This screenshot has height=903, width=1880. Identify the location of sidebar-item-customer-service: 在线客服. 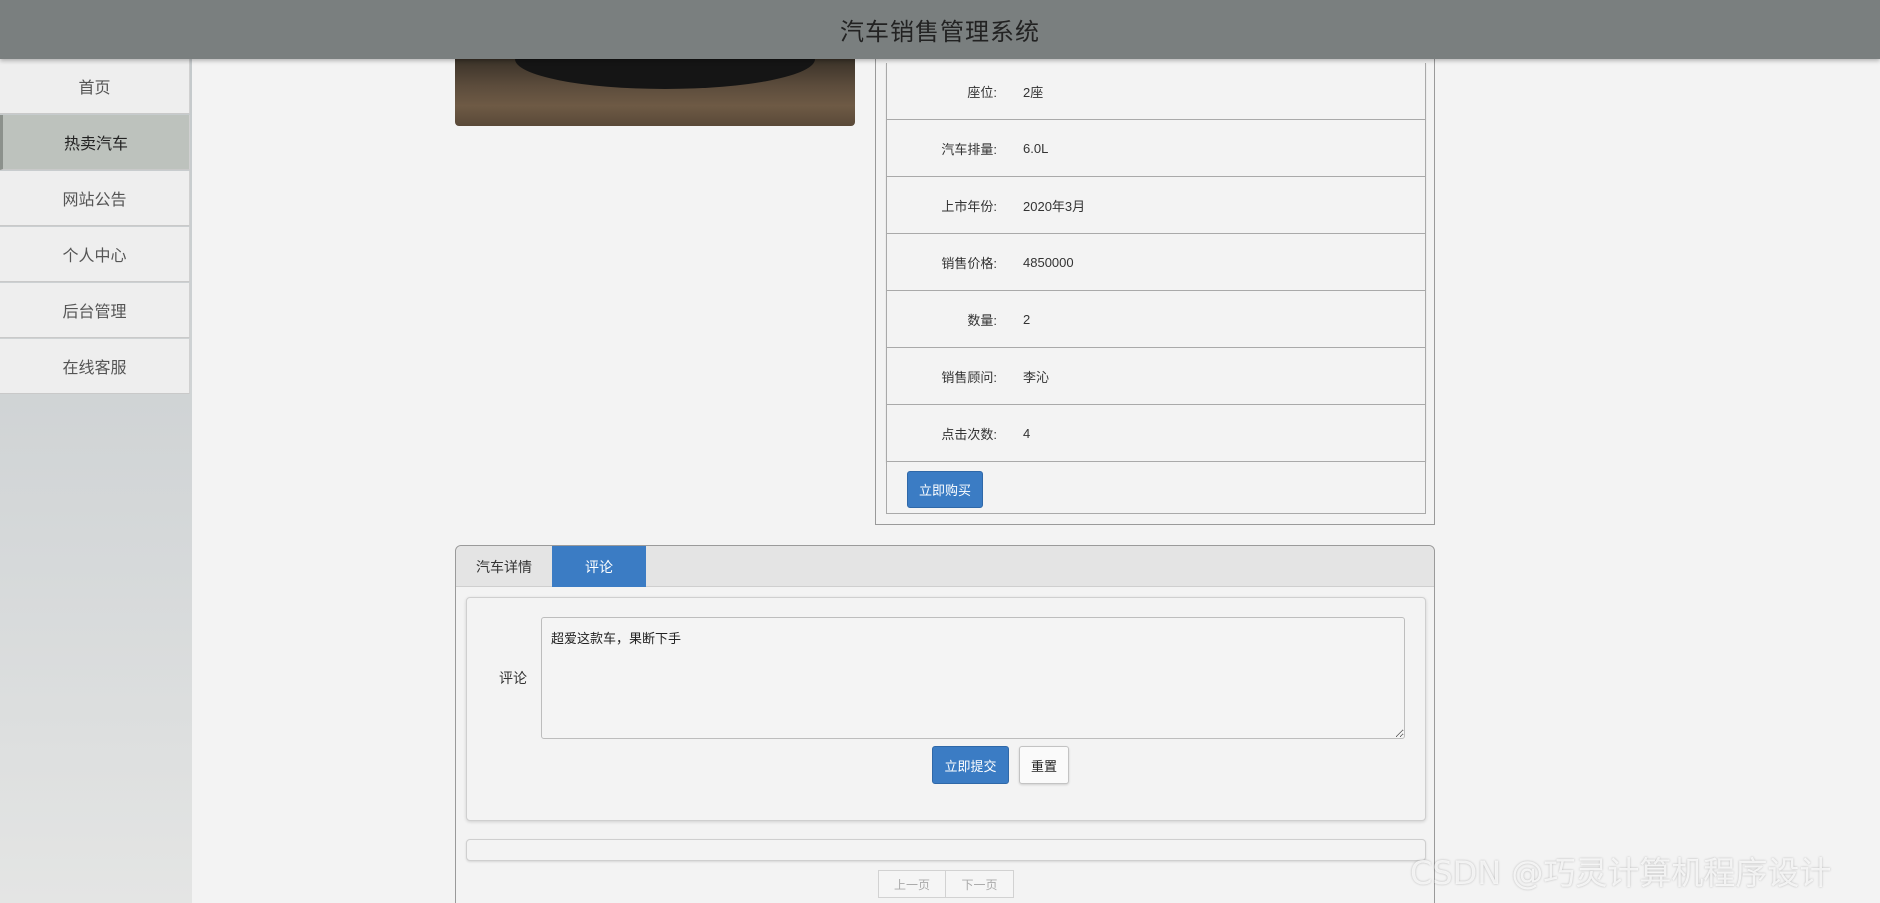
(95, 366).